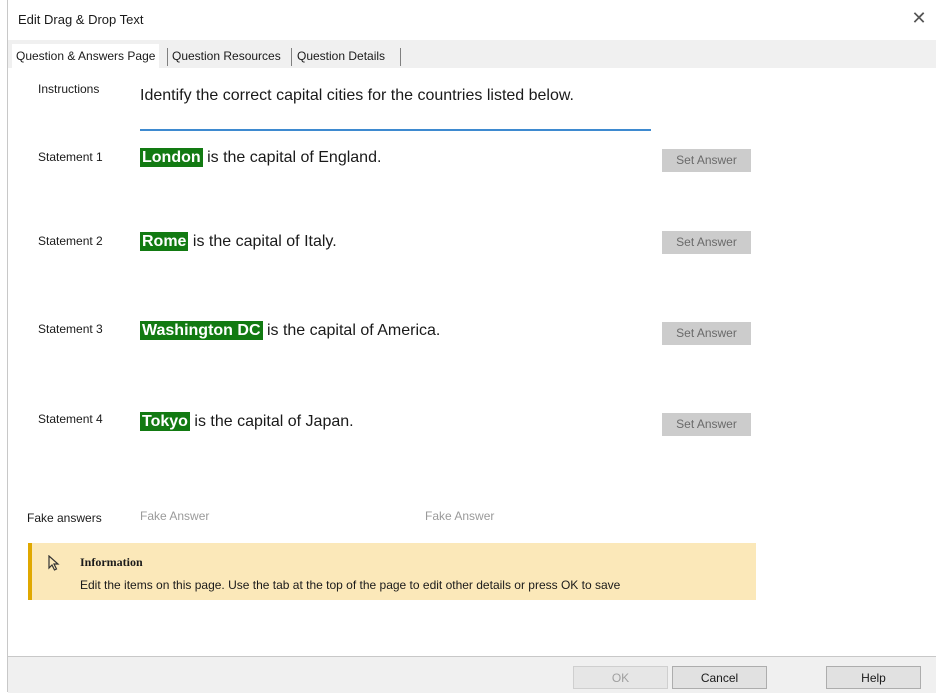 Image resolution: width=936 pixels, height=693 pixels. Describe the element at coordinates (395, 130) in the screenshot. I see `instructions-underline` at that location.